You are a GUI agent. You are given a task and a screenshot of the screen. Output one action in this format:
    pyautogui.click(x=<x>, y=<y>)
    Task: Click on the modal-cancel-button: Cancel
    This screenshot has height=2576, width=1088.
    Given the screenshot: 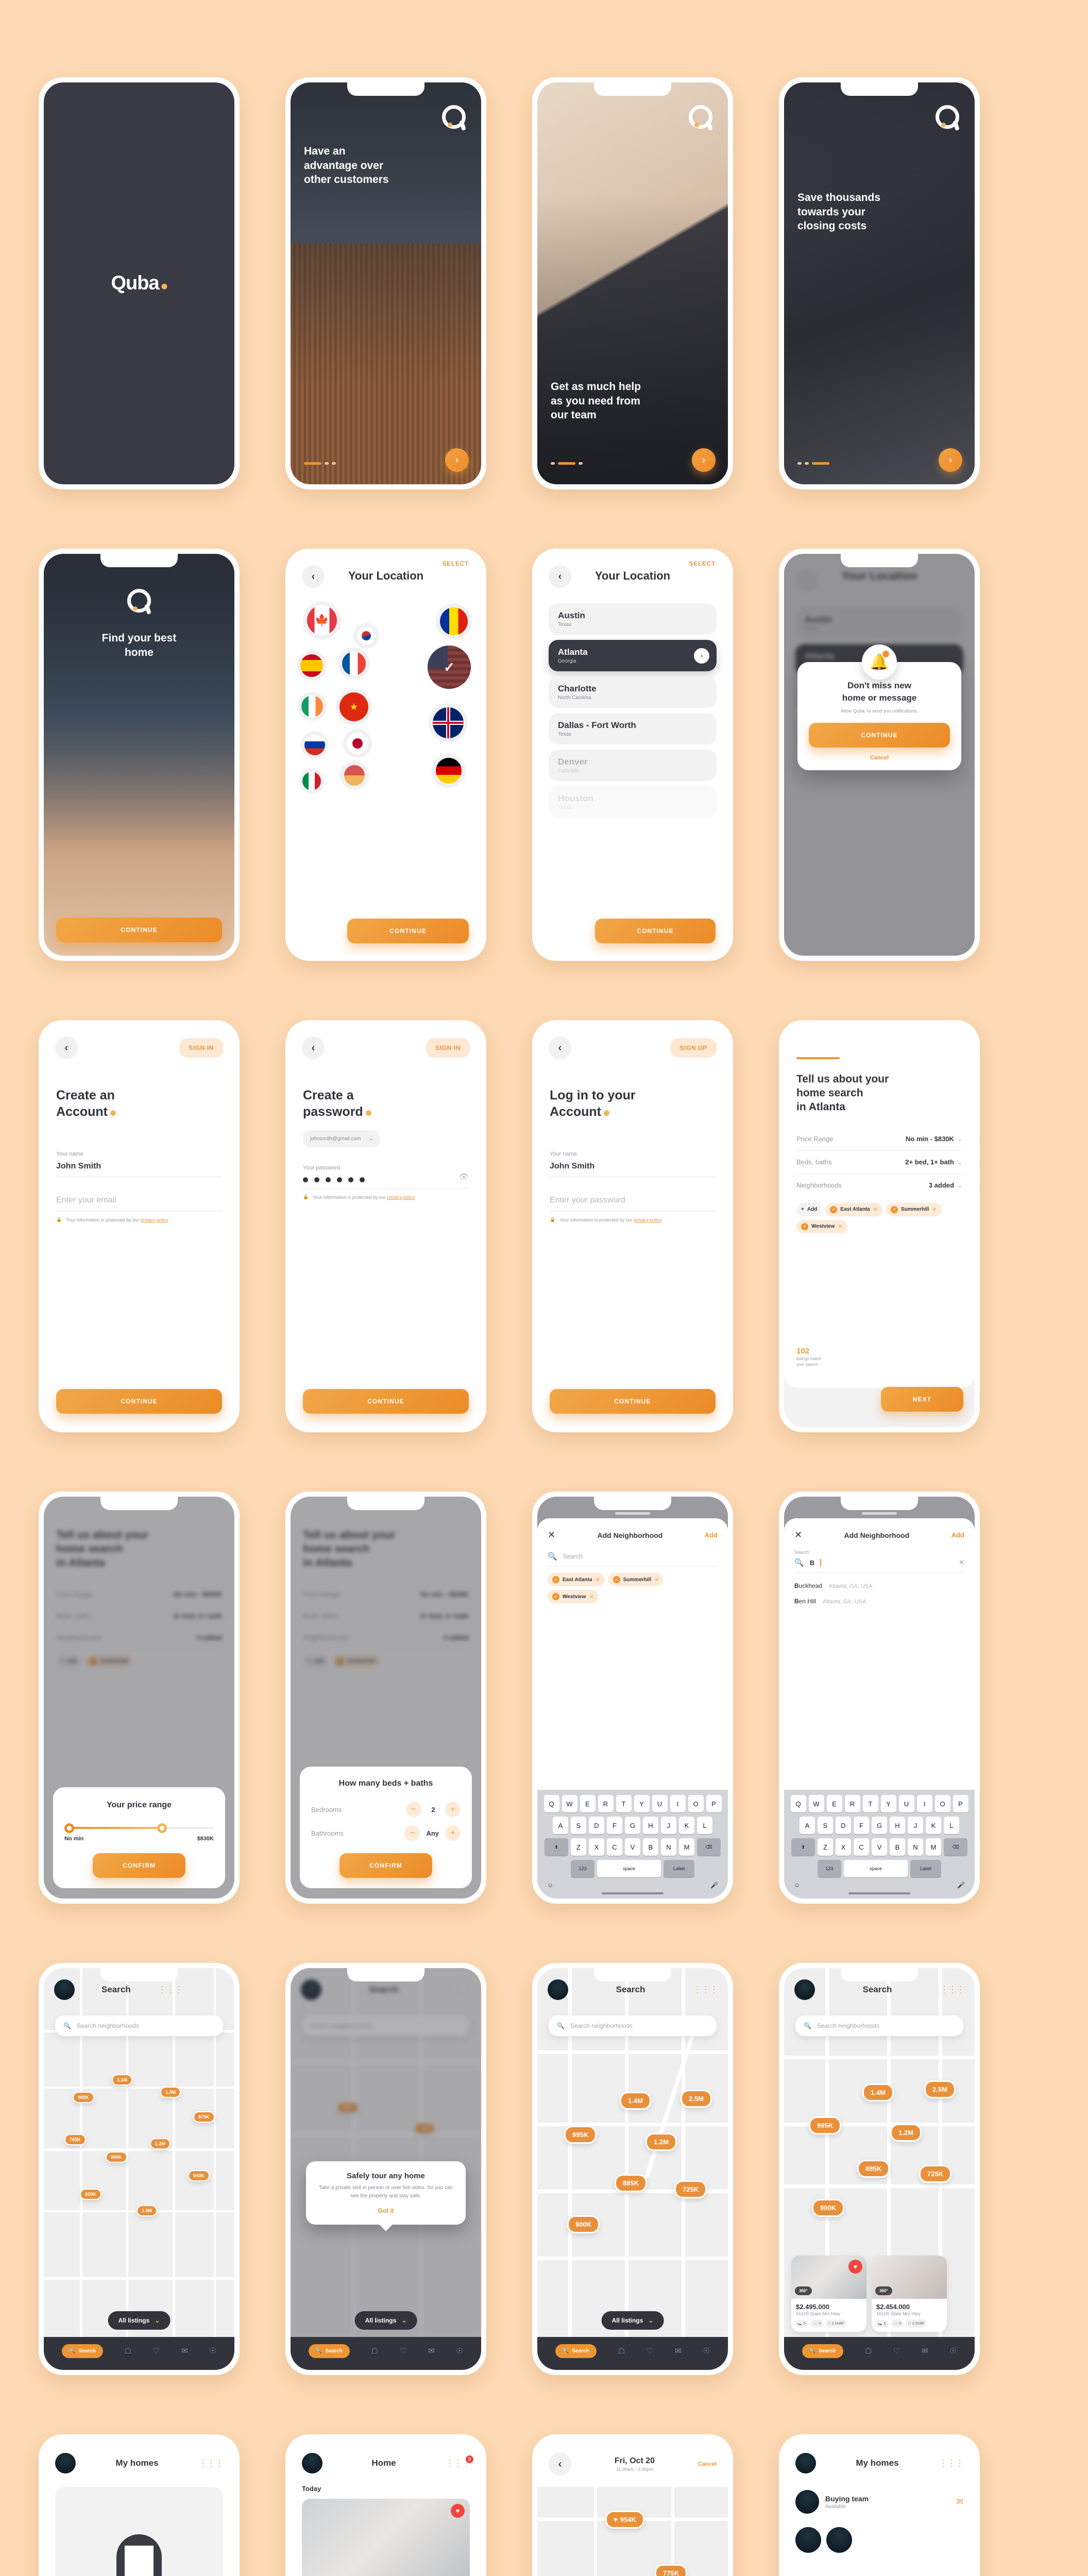 What is the action you would take?
    pyautogui.click(x=879, y=758)
    